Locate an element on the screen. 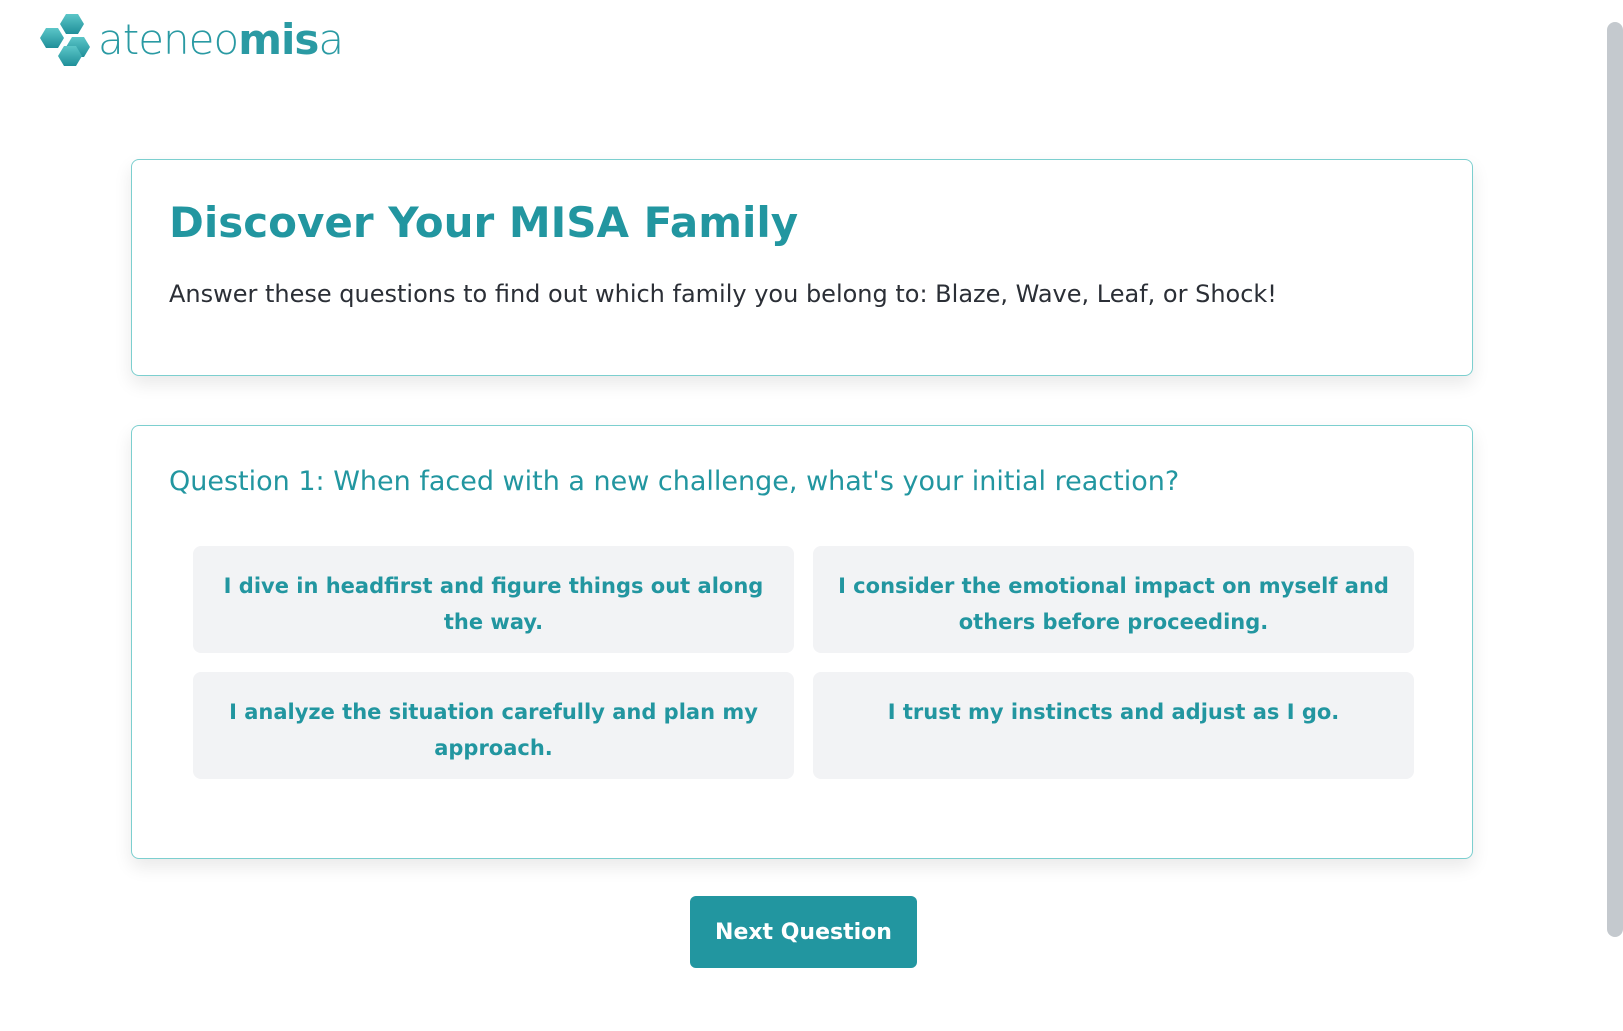 The height and width of the screenshot is (1031, 1623). page-title: Discover Your MISA Family is located at coordinates (484, 222).